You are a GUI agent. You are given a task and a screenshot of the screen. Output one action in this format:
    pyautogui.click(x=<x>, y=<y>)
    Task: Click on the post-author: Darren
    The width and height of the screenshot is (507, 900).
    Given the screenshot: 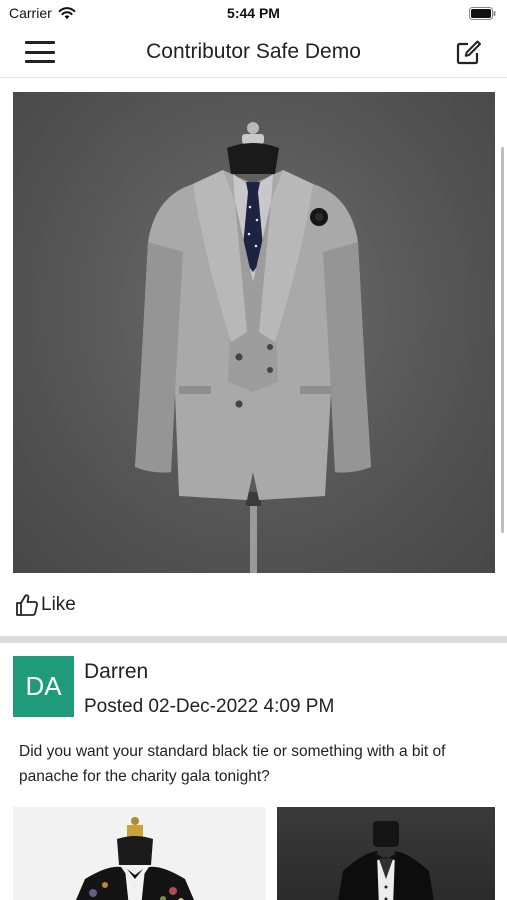 What is the action you would take?
    pyautogui.click(x=116, y=672)
    